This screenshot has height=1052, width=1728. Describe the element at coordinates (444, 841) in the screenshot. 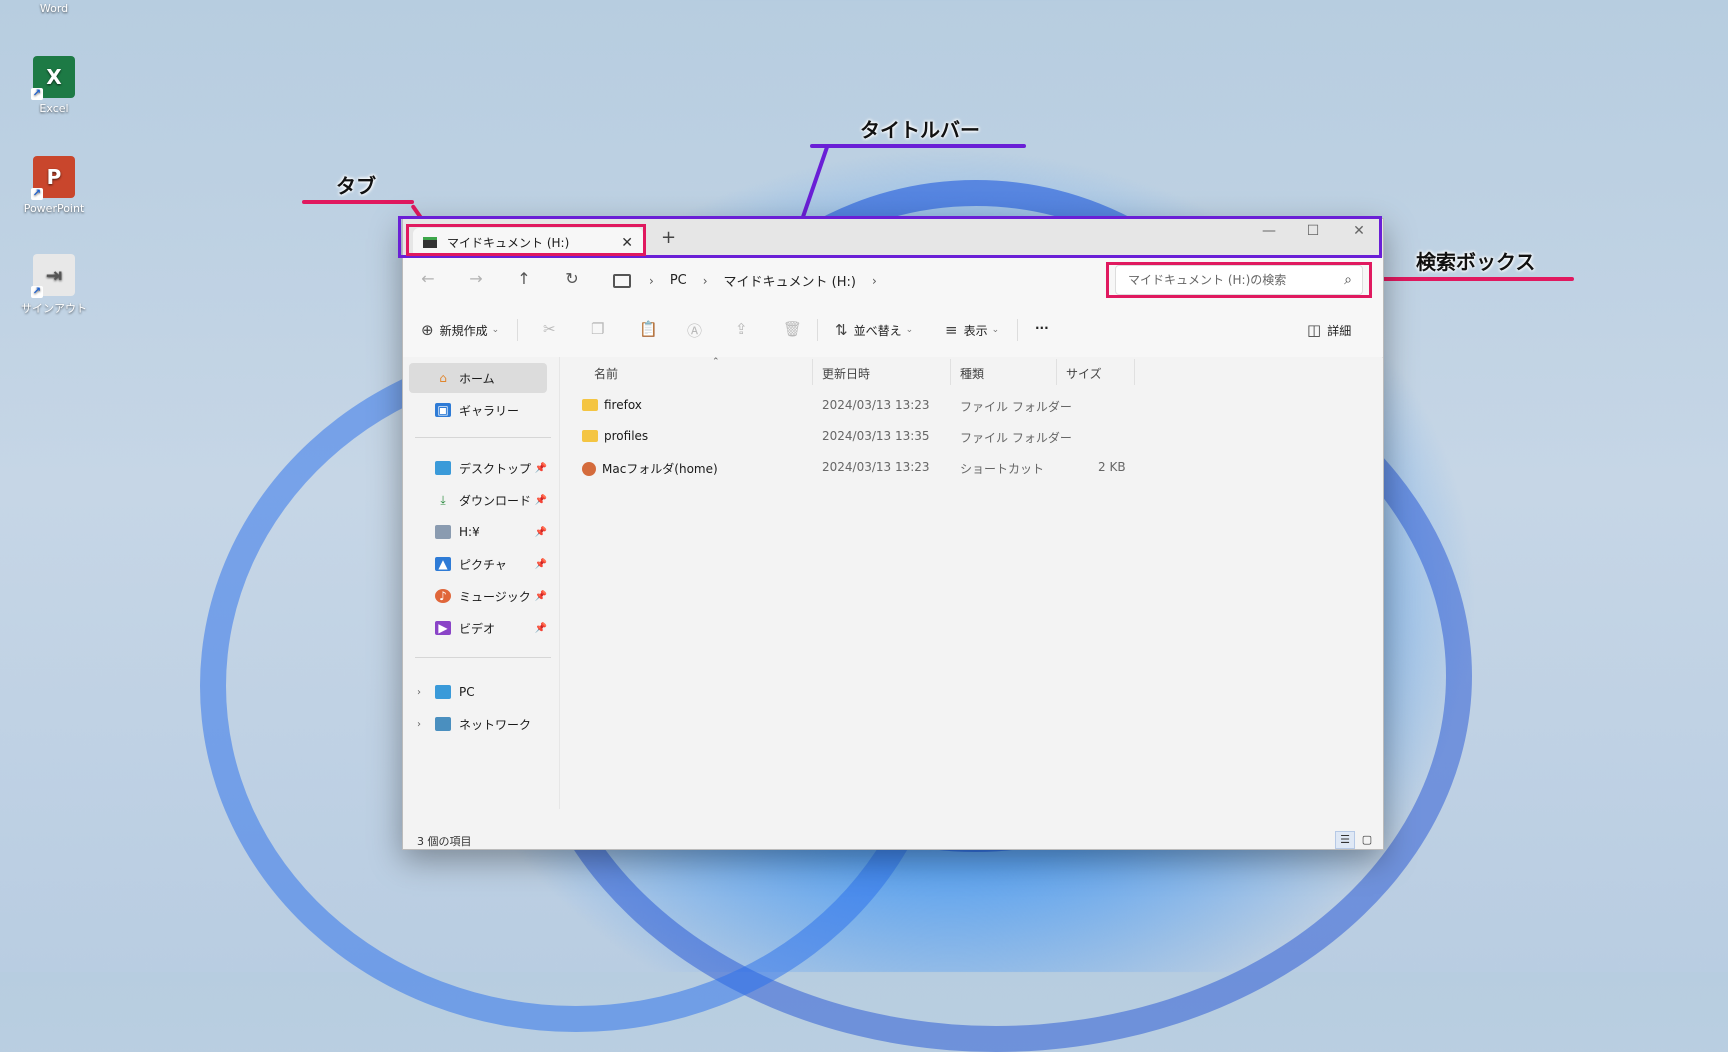

I see `item-count: 3 個の項目` at that location.